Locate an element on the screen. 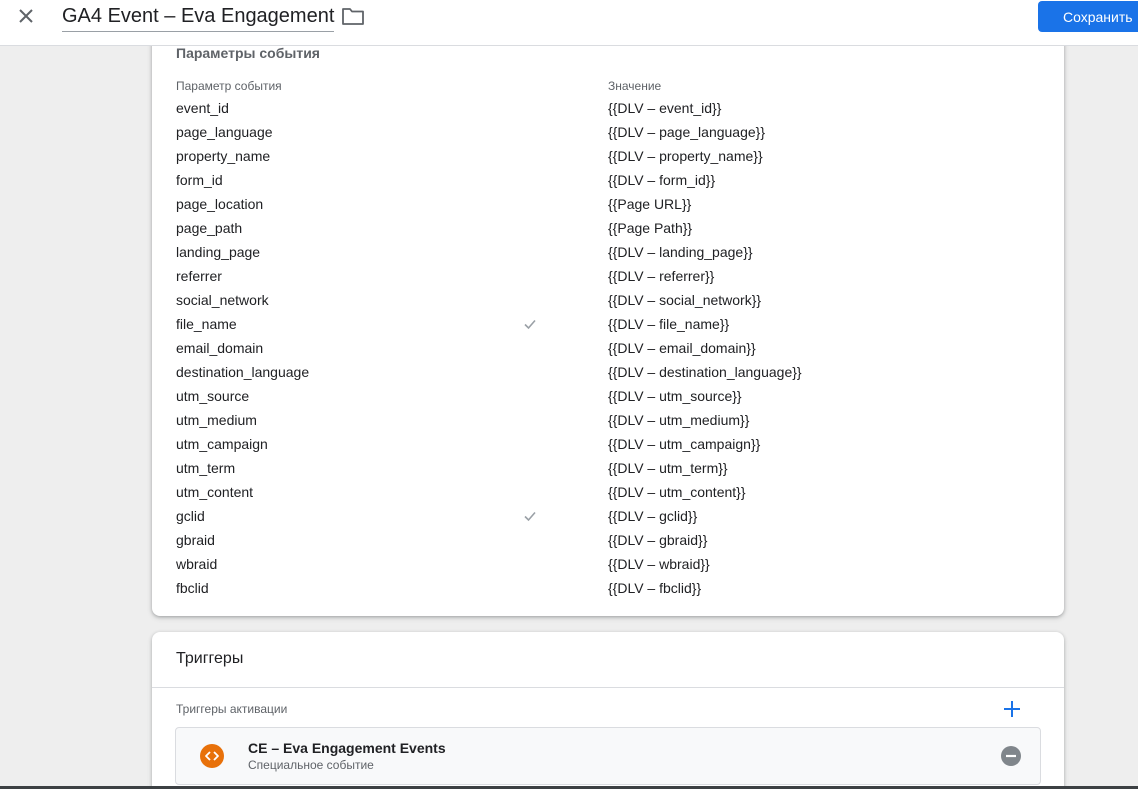 This screenshot has height=789, width=1138. top-bar: GA4 Event – Eva Engagement Сохранить is located at coordinates (569, 23).